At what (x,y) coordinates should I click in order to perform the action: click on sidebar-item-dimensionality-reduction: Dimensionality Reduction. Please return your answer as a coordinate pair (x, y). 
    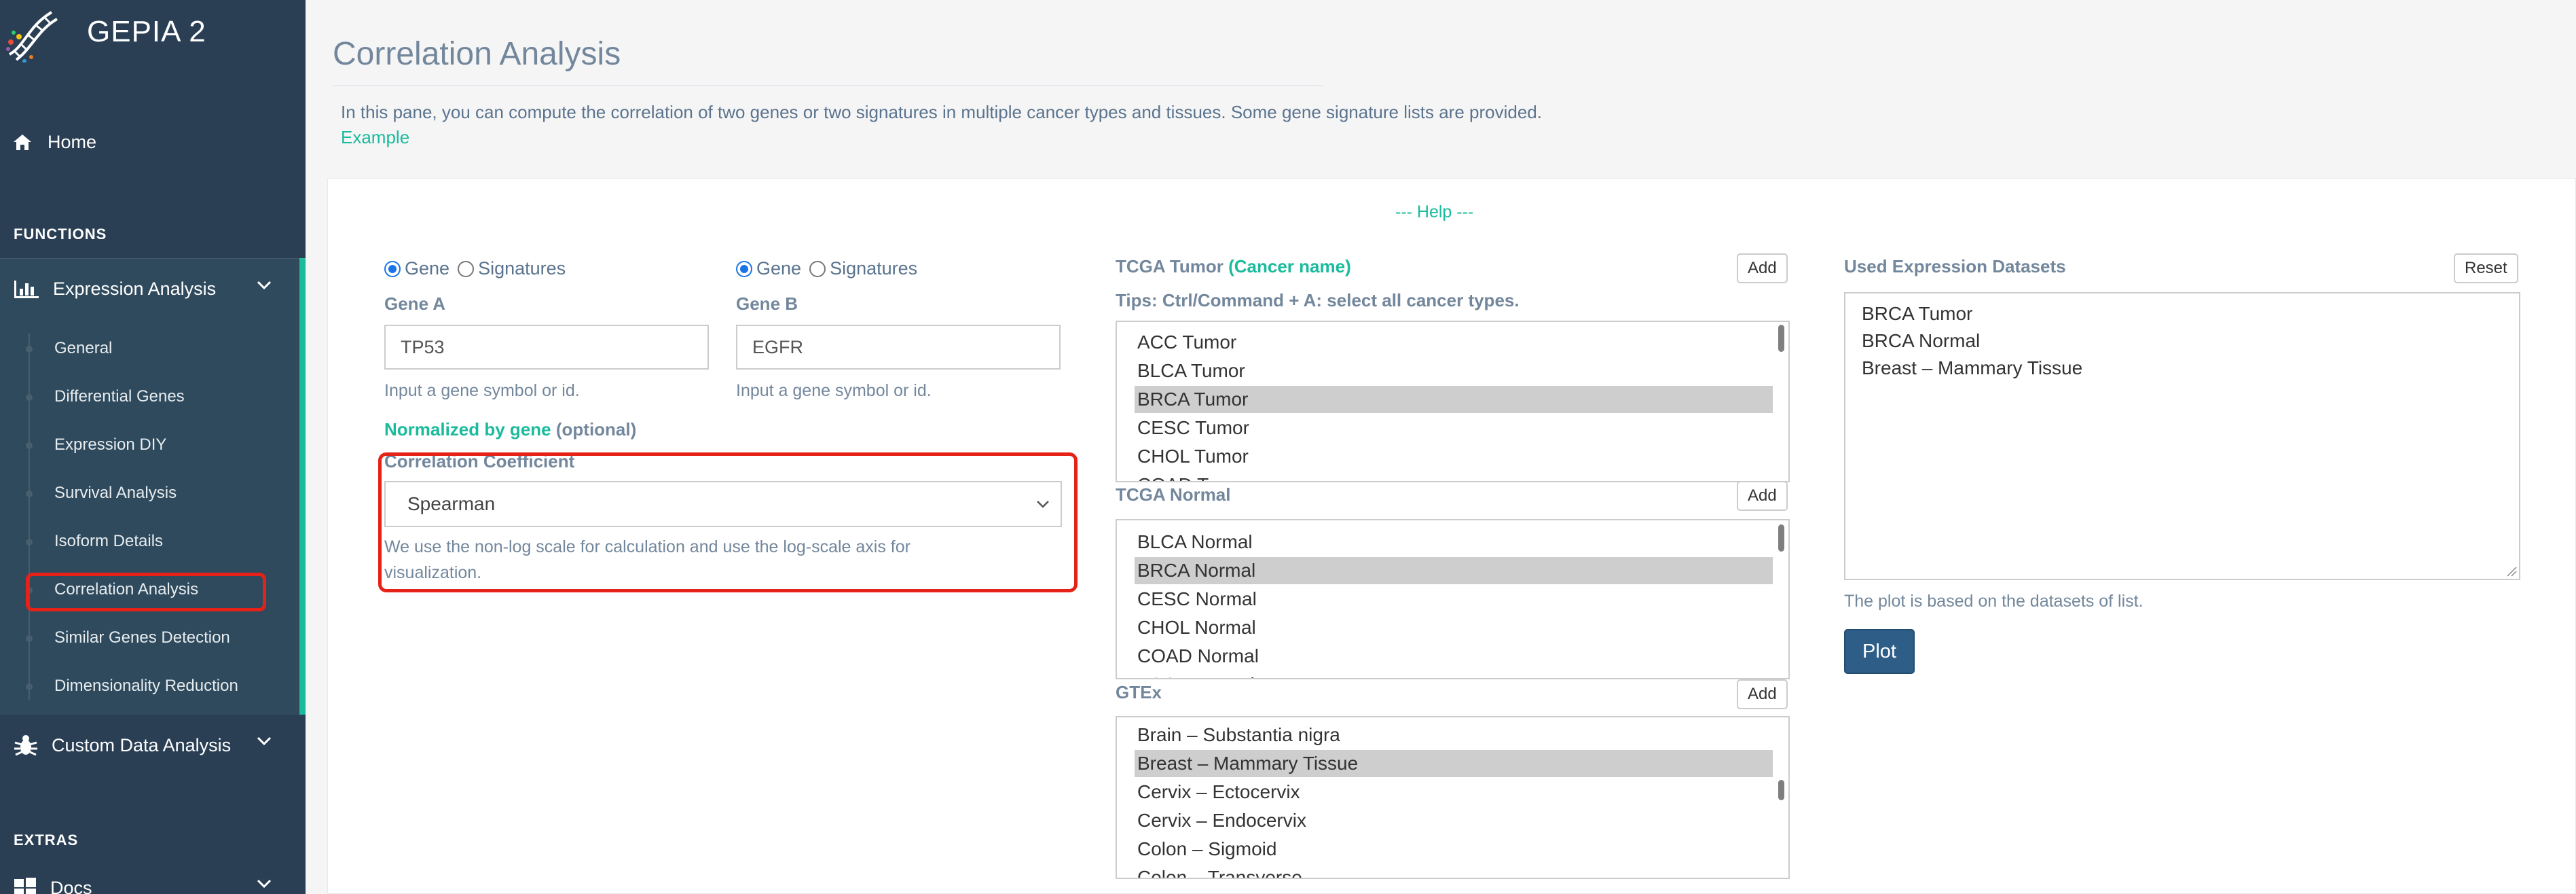
    Looking at the image, I should click on (149, 687).